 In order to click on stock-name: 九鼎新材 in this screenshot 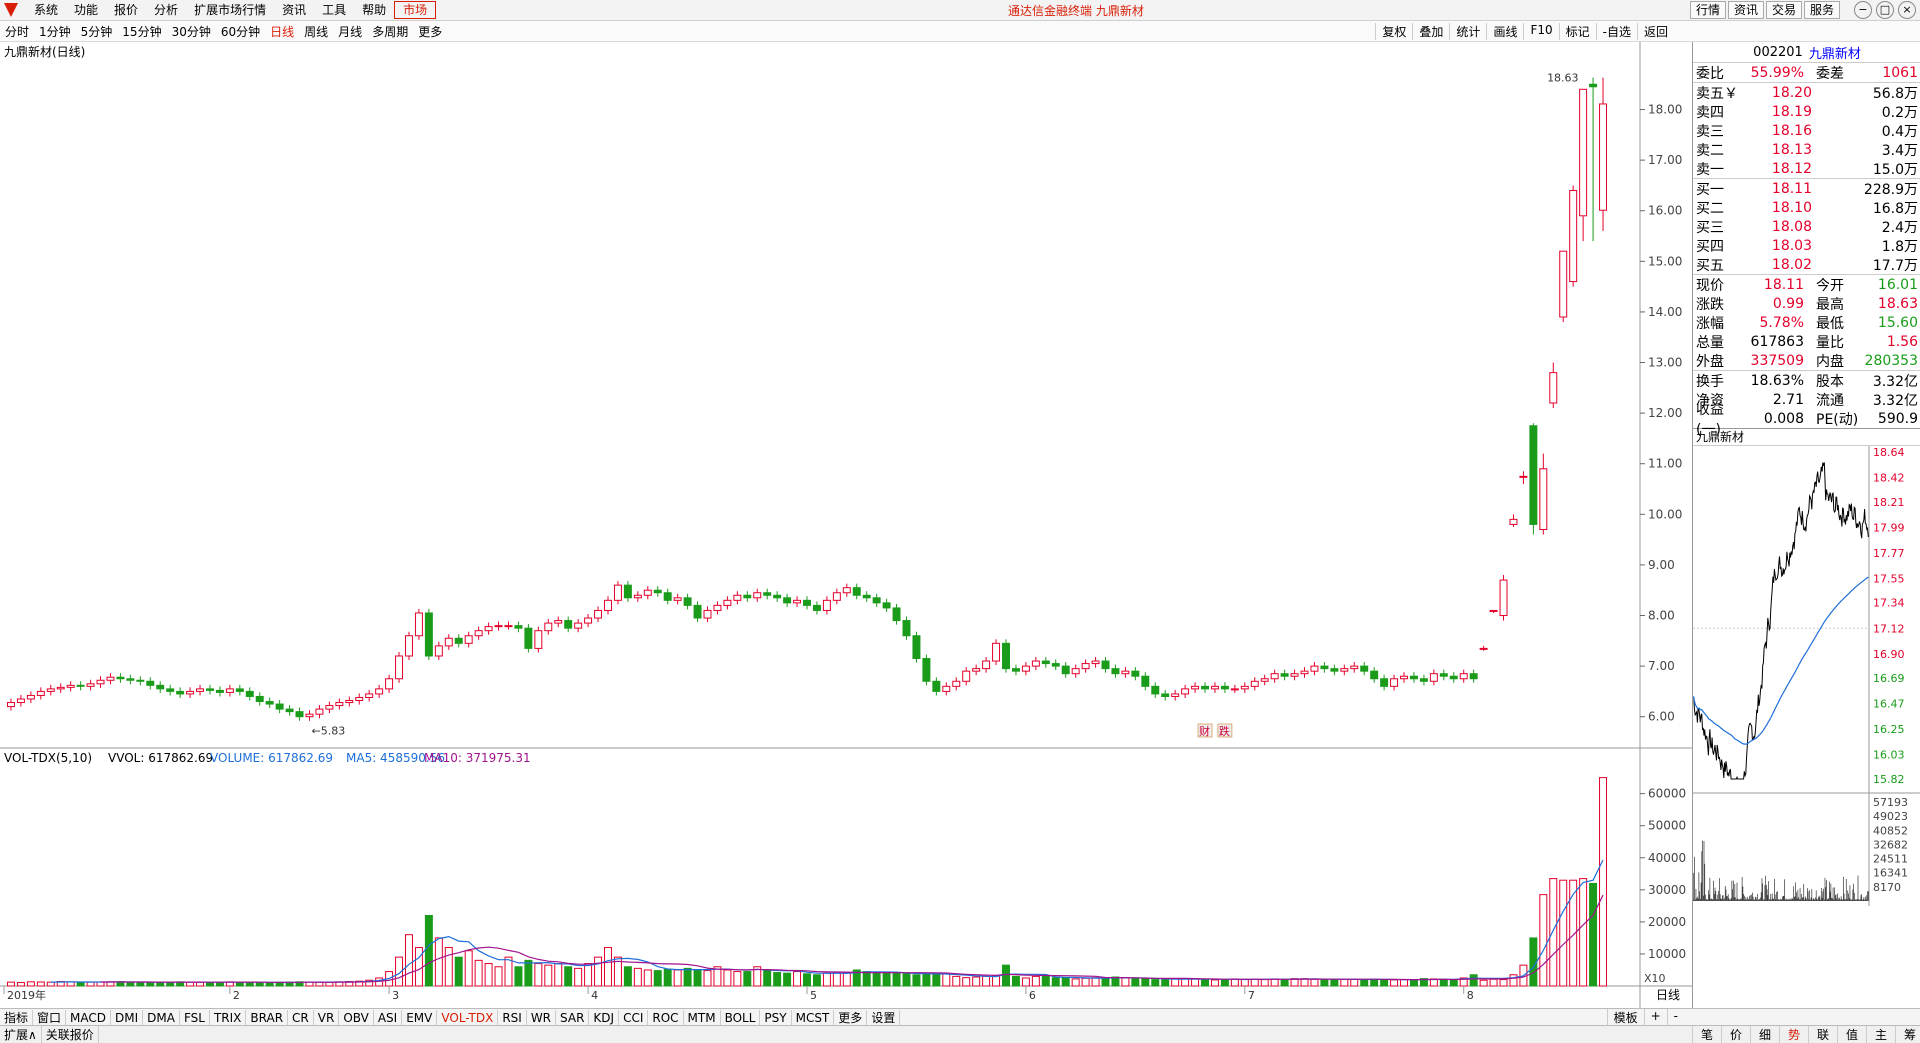, I will do `click(1835, 52)`.